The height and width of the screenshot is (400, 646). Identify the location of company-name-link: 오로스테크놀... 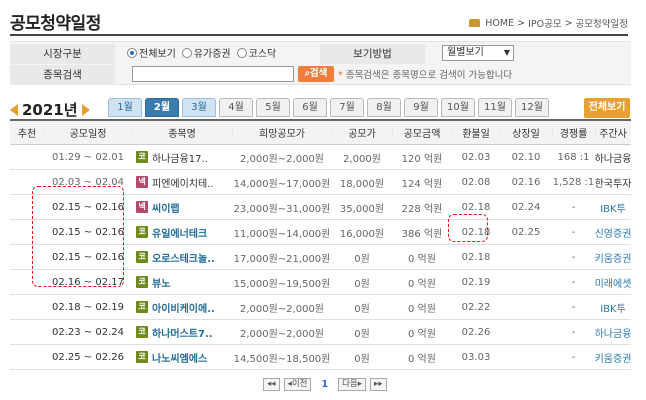
(183, 257).